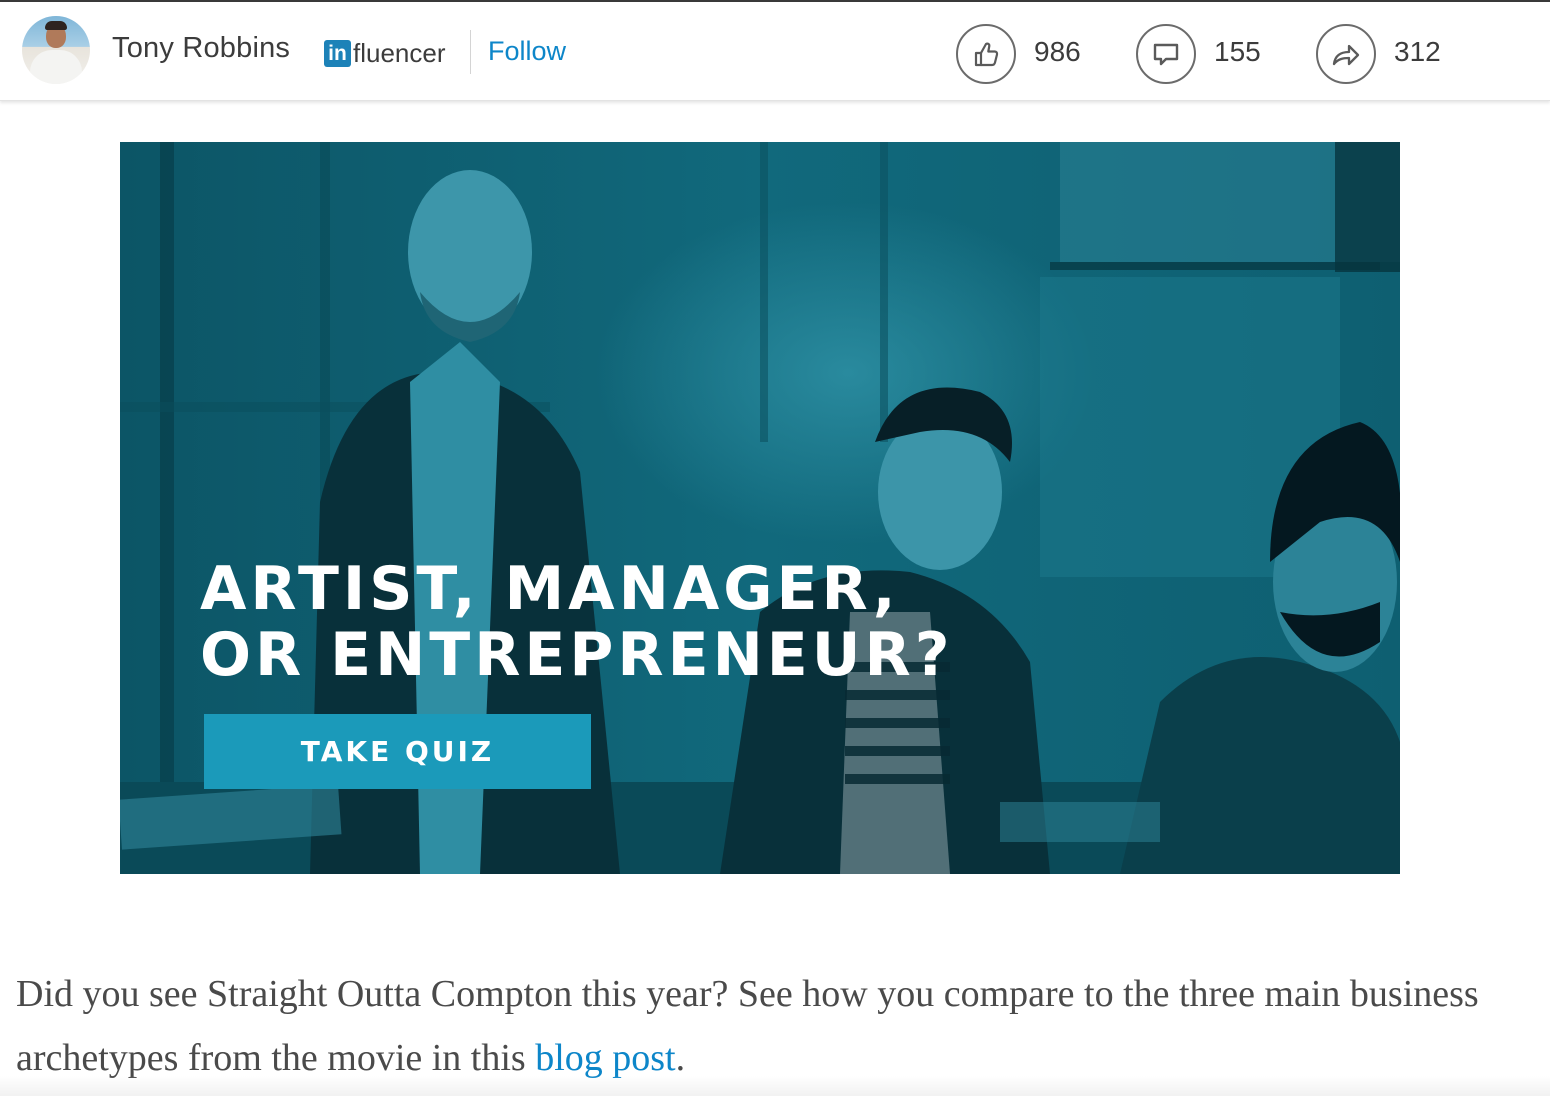  I want to click on comment-icon, so click(1166, 54).